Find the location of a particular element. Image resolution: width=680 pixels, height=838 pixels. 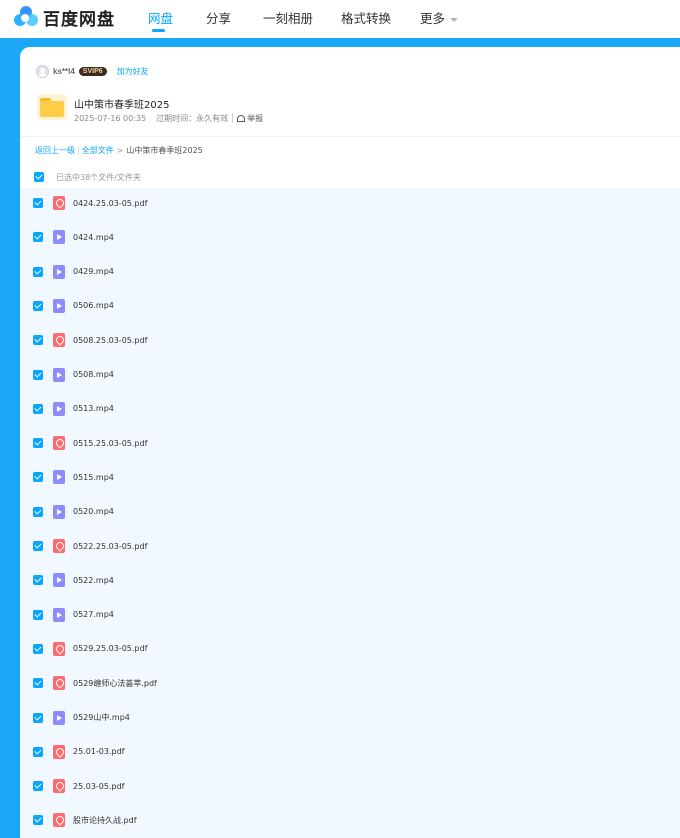

file-row: 0515.25.03-05.pdf is located at coordinates (350, 443).